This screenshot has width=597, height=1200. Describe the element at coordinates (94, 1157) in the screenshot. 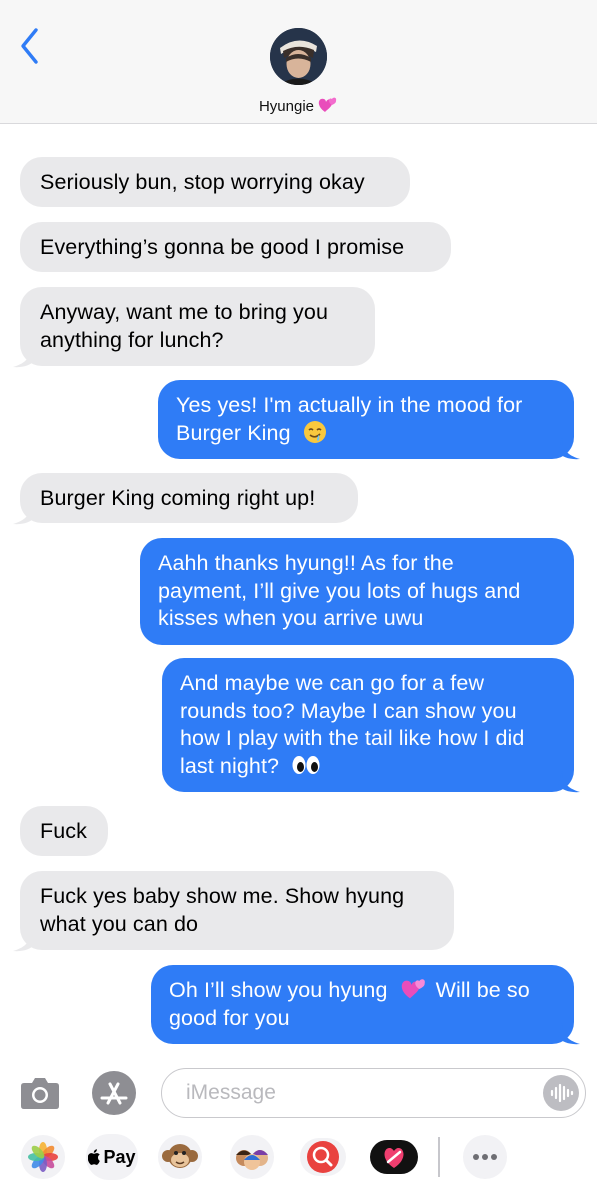

I see `apple-pay-icon` at that location.